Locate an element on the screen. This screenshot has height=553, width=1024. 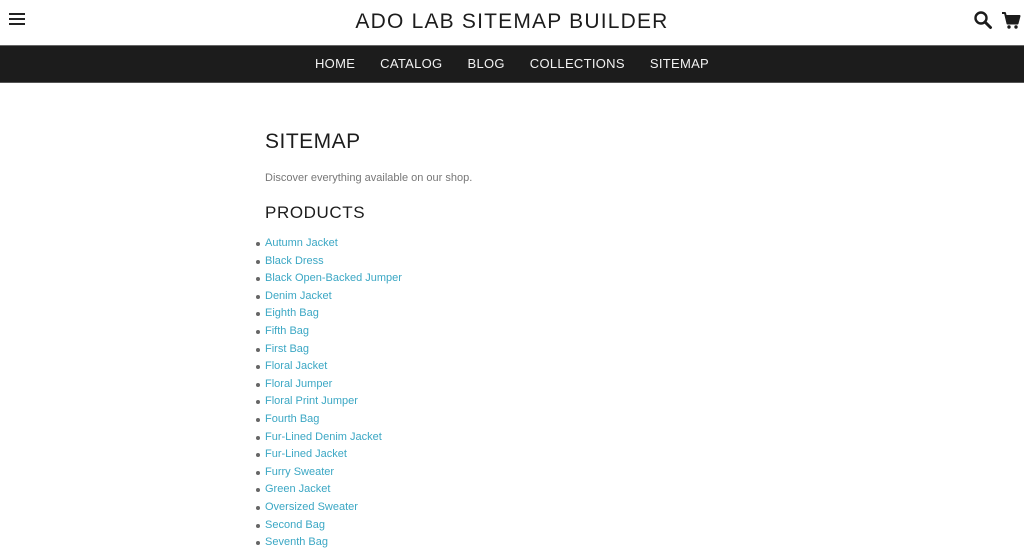
nav-link-collections: COLLECTIONS is located at coordinates (577, 63).